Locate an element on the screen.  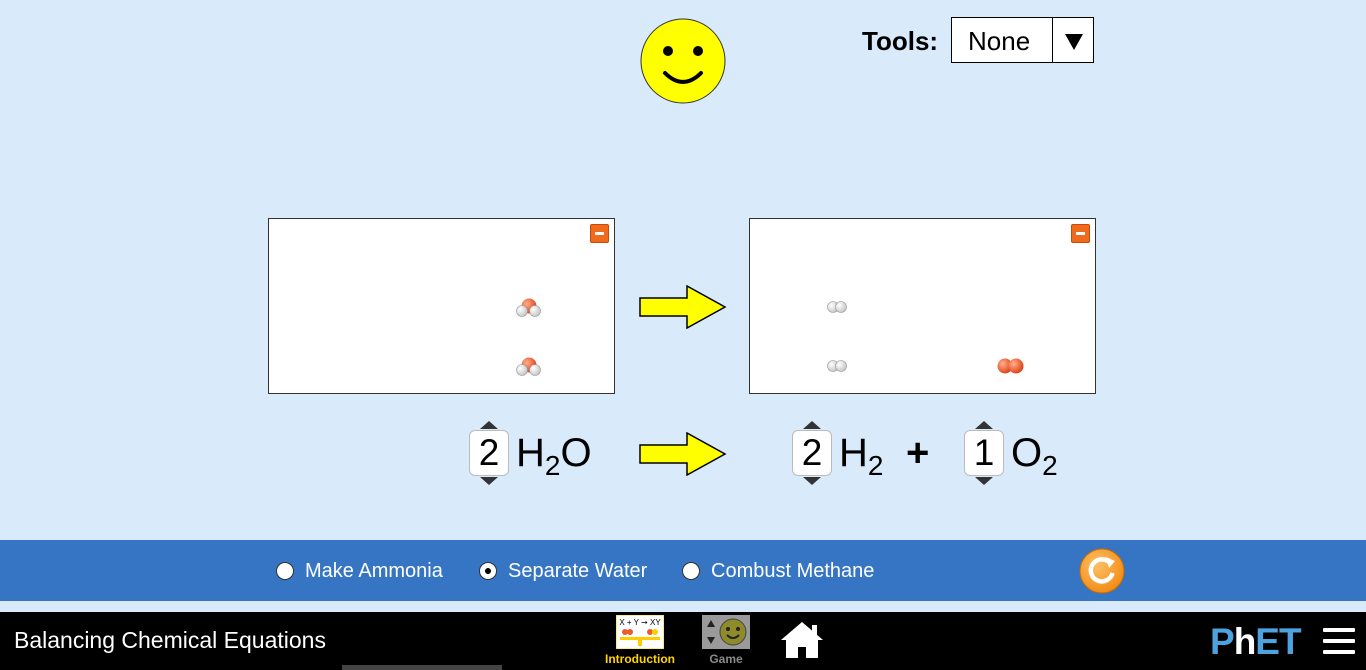
icon-equation-text: X + Y ➞ XY is located at coordinates (640, 622).